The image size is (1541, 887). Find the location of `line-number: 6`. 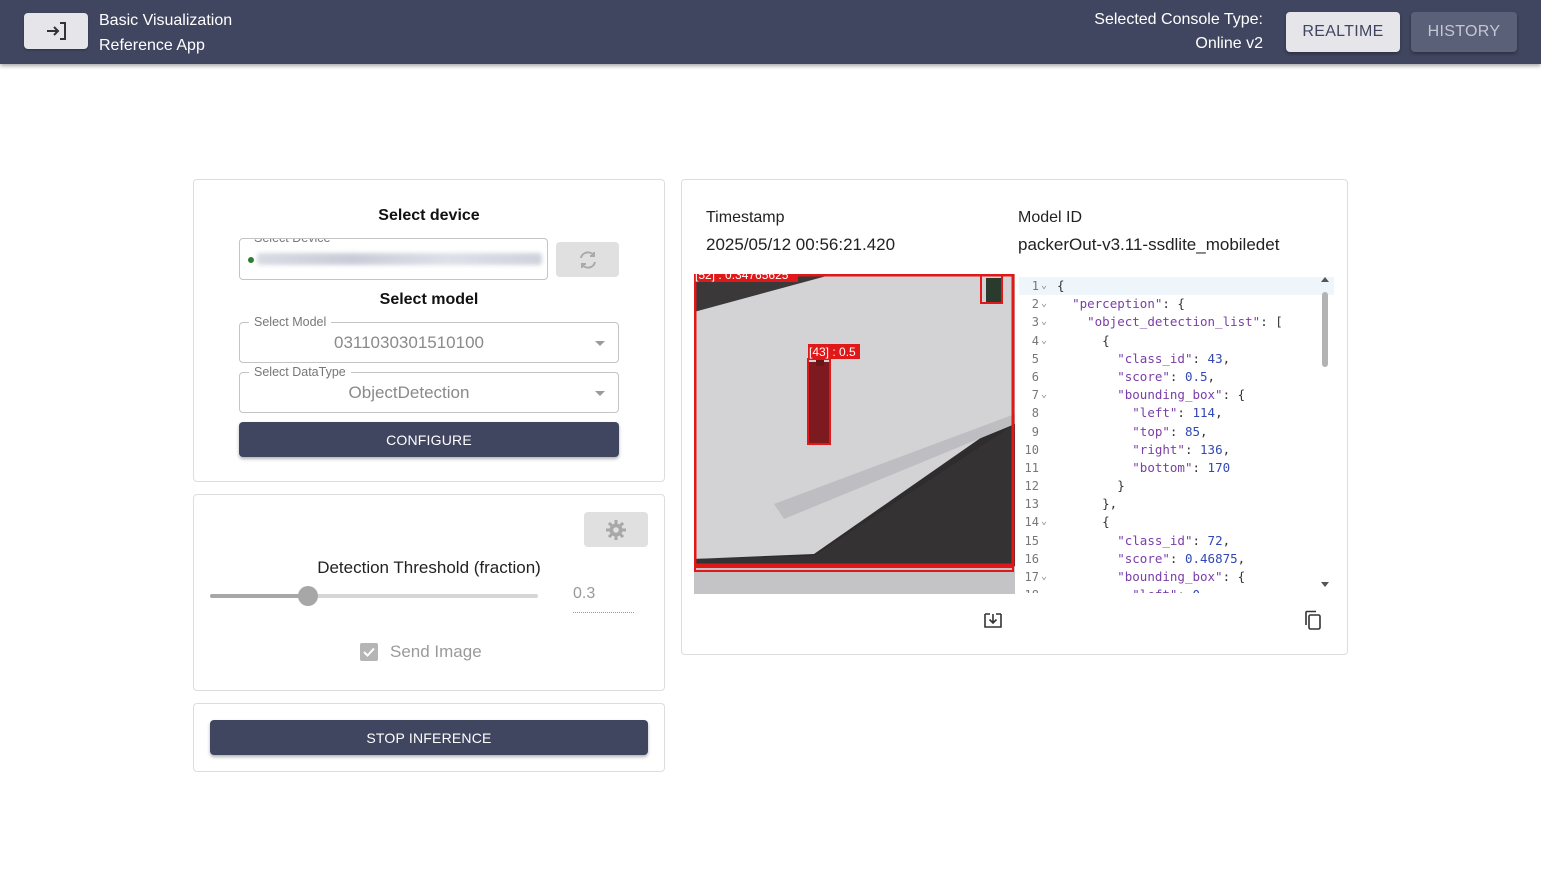

line-number: 6 is located at coordinates (1035, 376).